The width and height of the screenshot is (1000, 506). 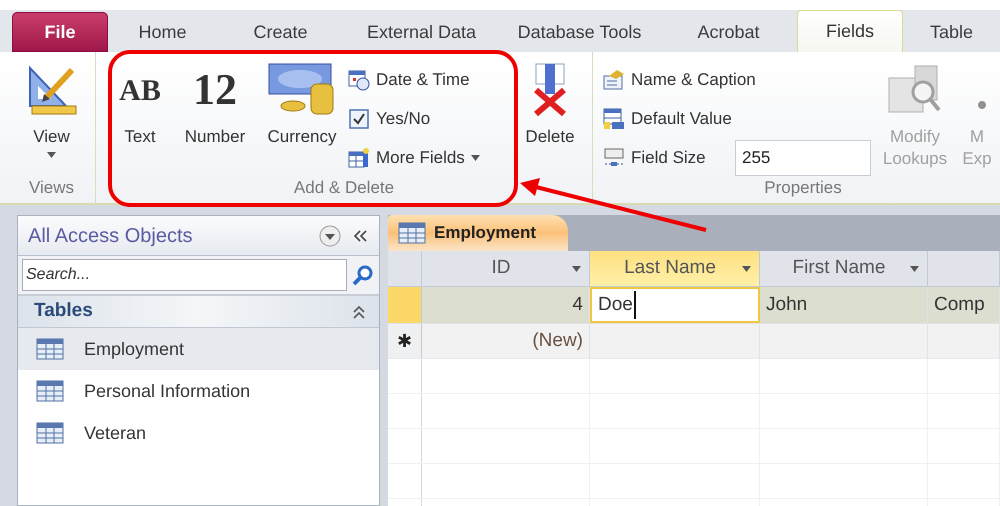 I want to click on table-cell-text: 4, so click(x=577, y=304).